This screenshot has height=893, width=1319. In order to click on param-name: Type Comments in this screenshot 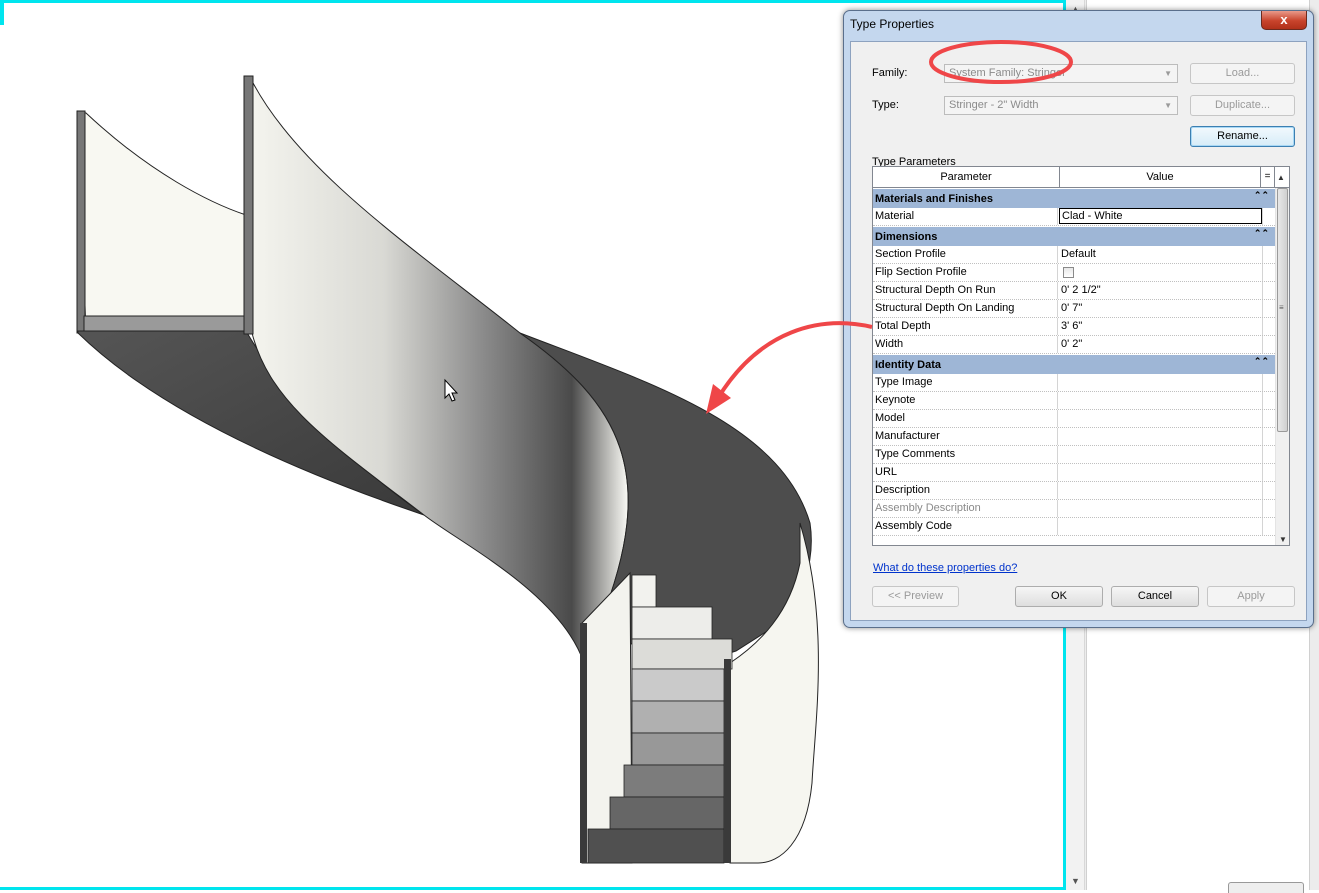, I will do `click(966, 454)`.